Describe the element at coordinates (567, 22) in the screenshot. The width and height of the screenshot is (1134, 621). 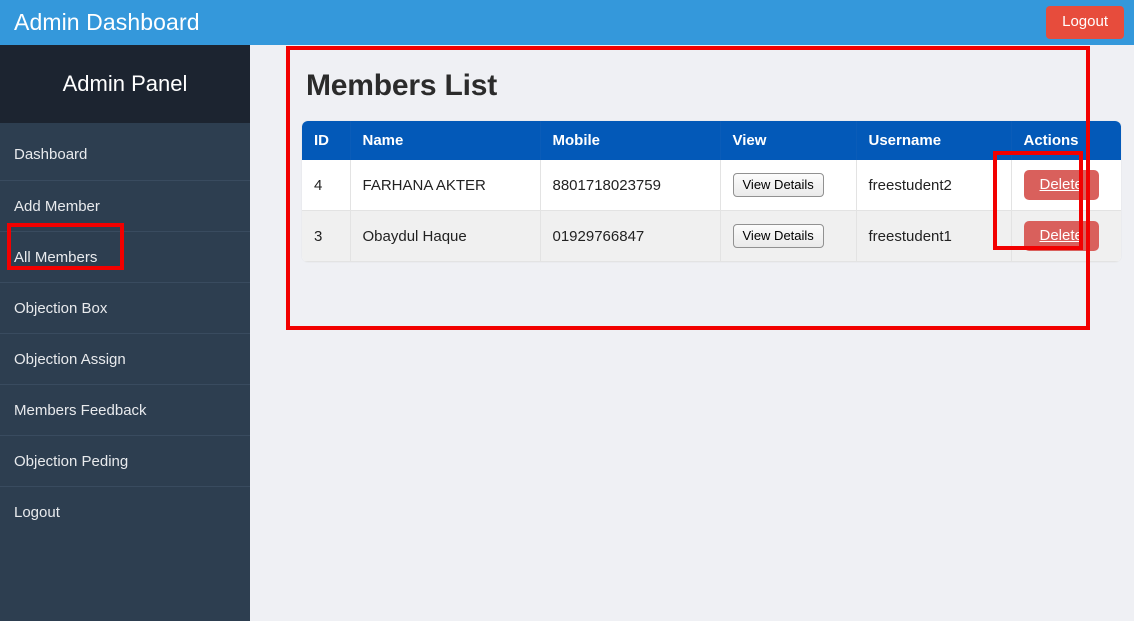
I see `top-header-bar: Admin Dashboard Logout` at that location.